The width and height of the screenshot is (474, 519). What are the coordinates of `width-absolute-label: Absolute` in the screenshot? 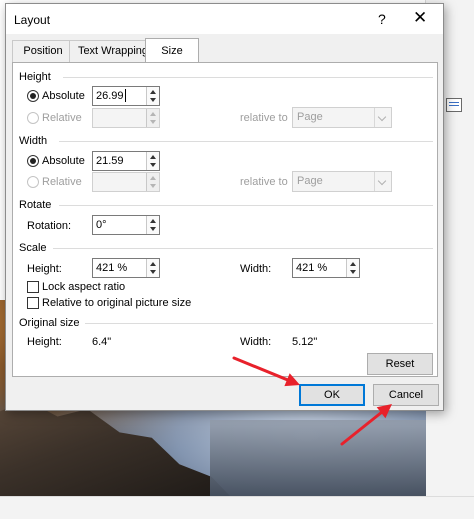 It's located at (63, 161).